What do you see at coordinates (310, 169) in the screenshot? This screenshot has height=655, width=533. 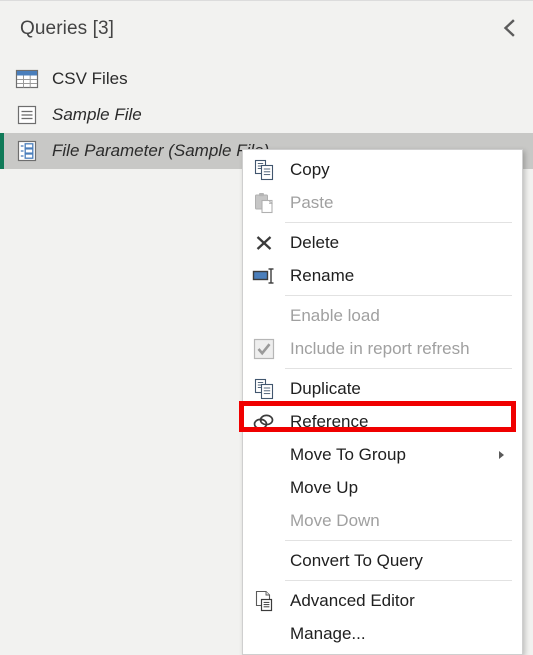 I see `menu-item-label: Copy` at bounding box center [310, 169].